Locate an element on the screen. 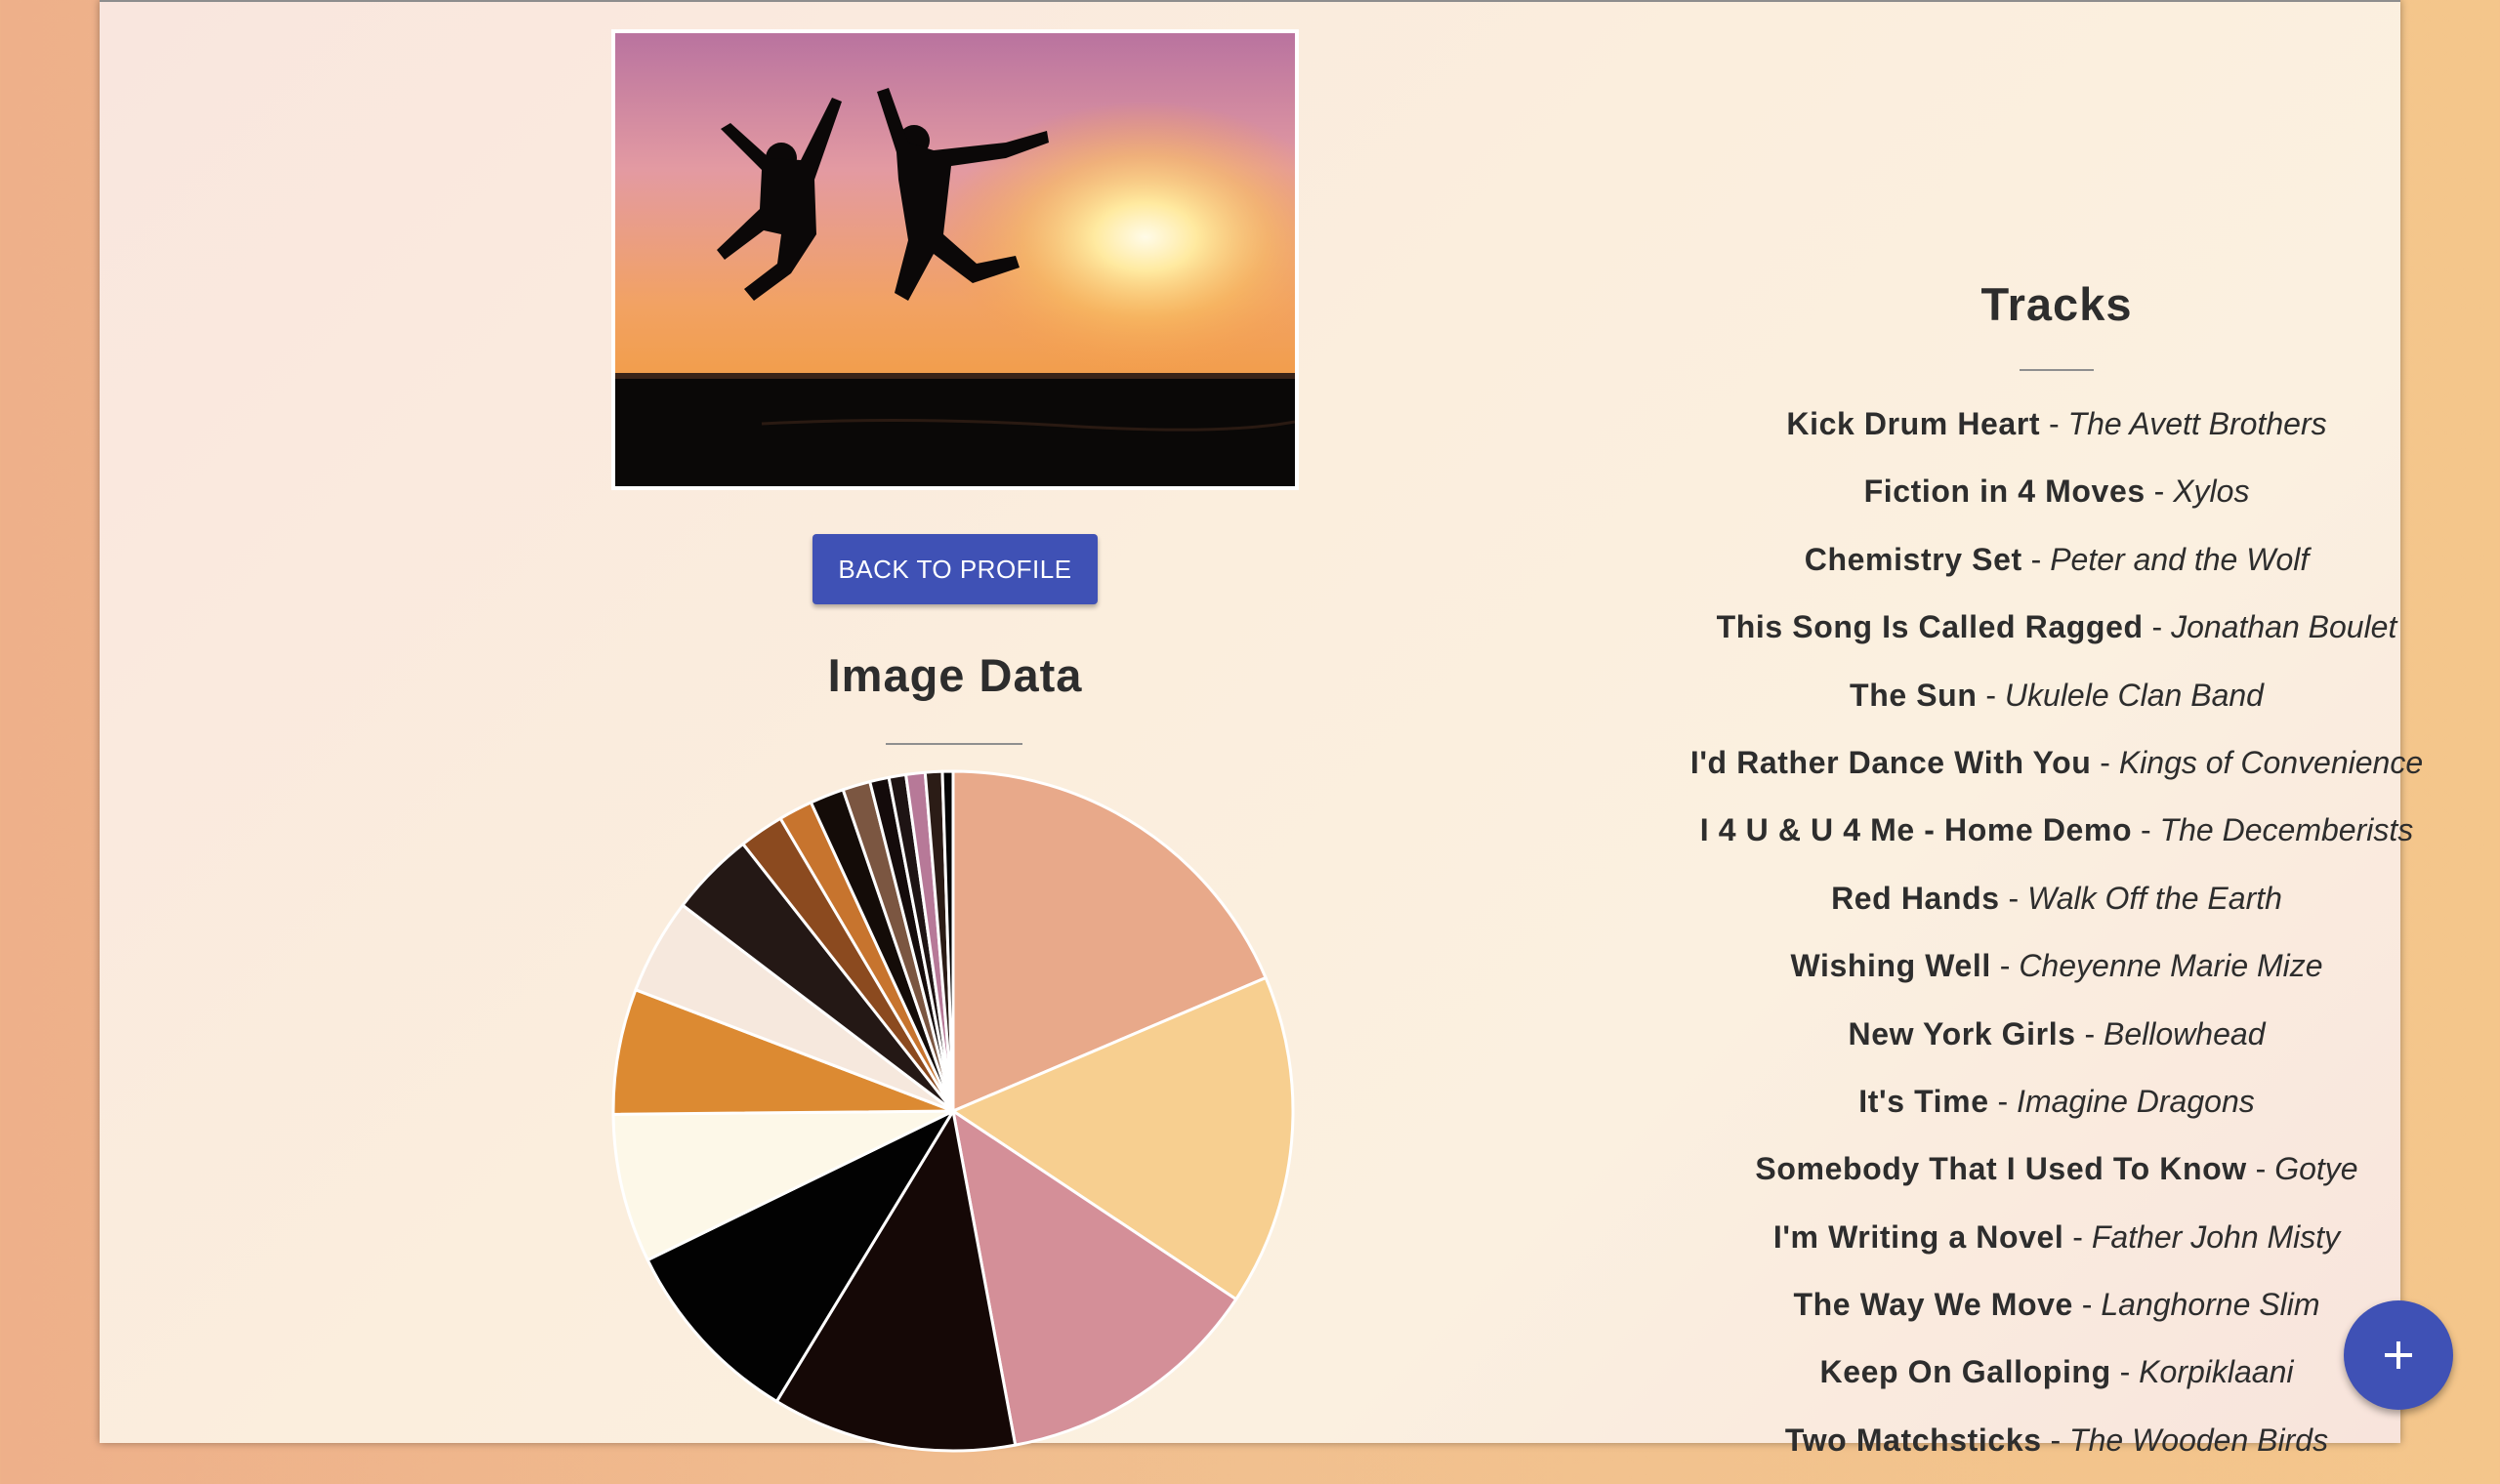 The height and width of the screenshot is (1484, 2500). track-artist: Xylos is located at coordinates (2211, 492).